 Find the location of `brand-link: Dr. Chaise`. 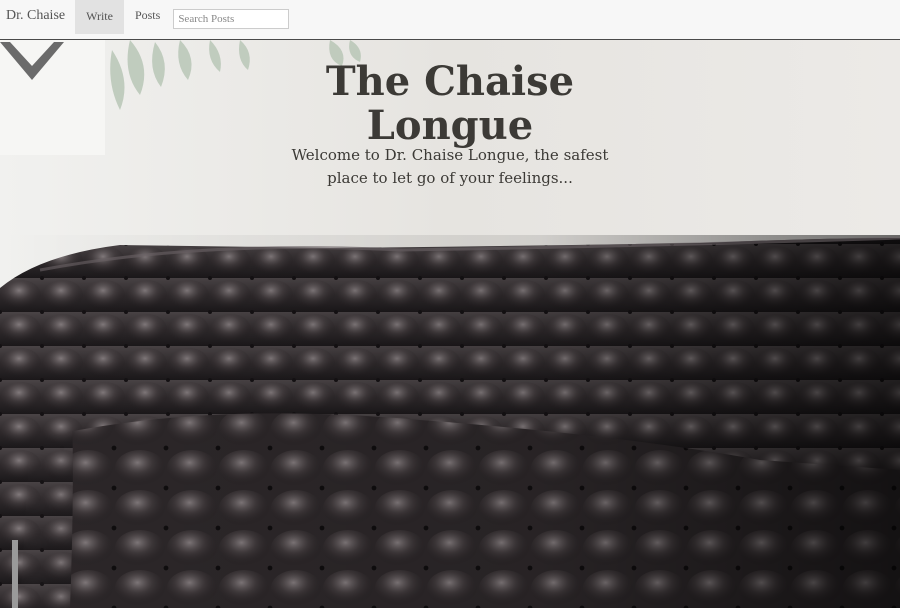

brand-link: Dr. Chaise is located at coordinates (37, 20).